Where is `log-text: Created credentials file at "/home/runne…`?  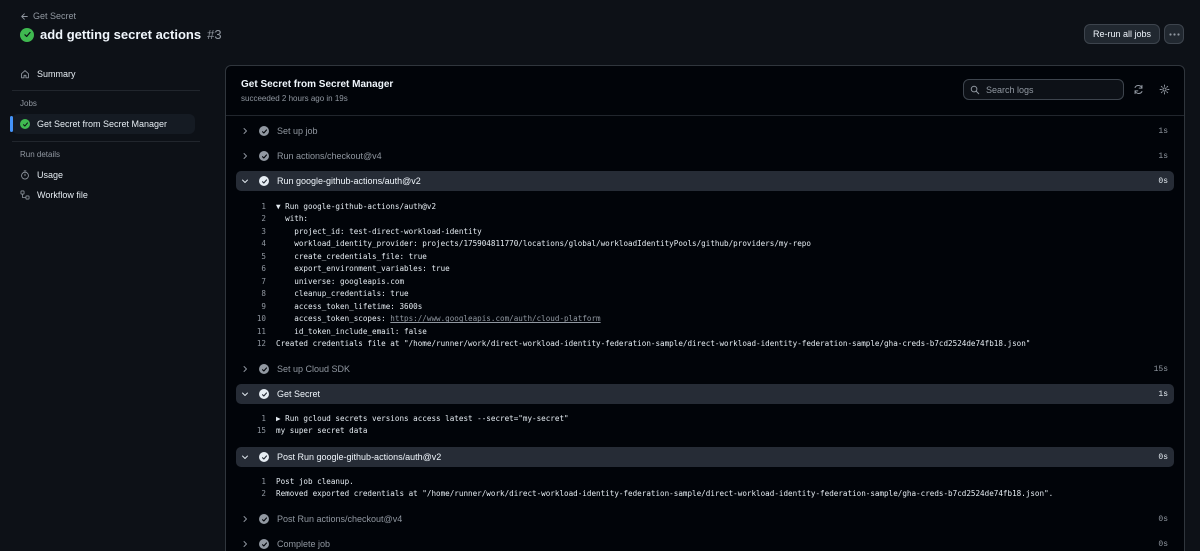
log-text: Created credentials file at "/home/runne… is located at coordinates (653, 344).